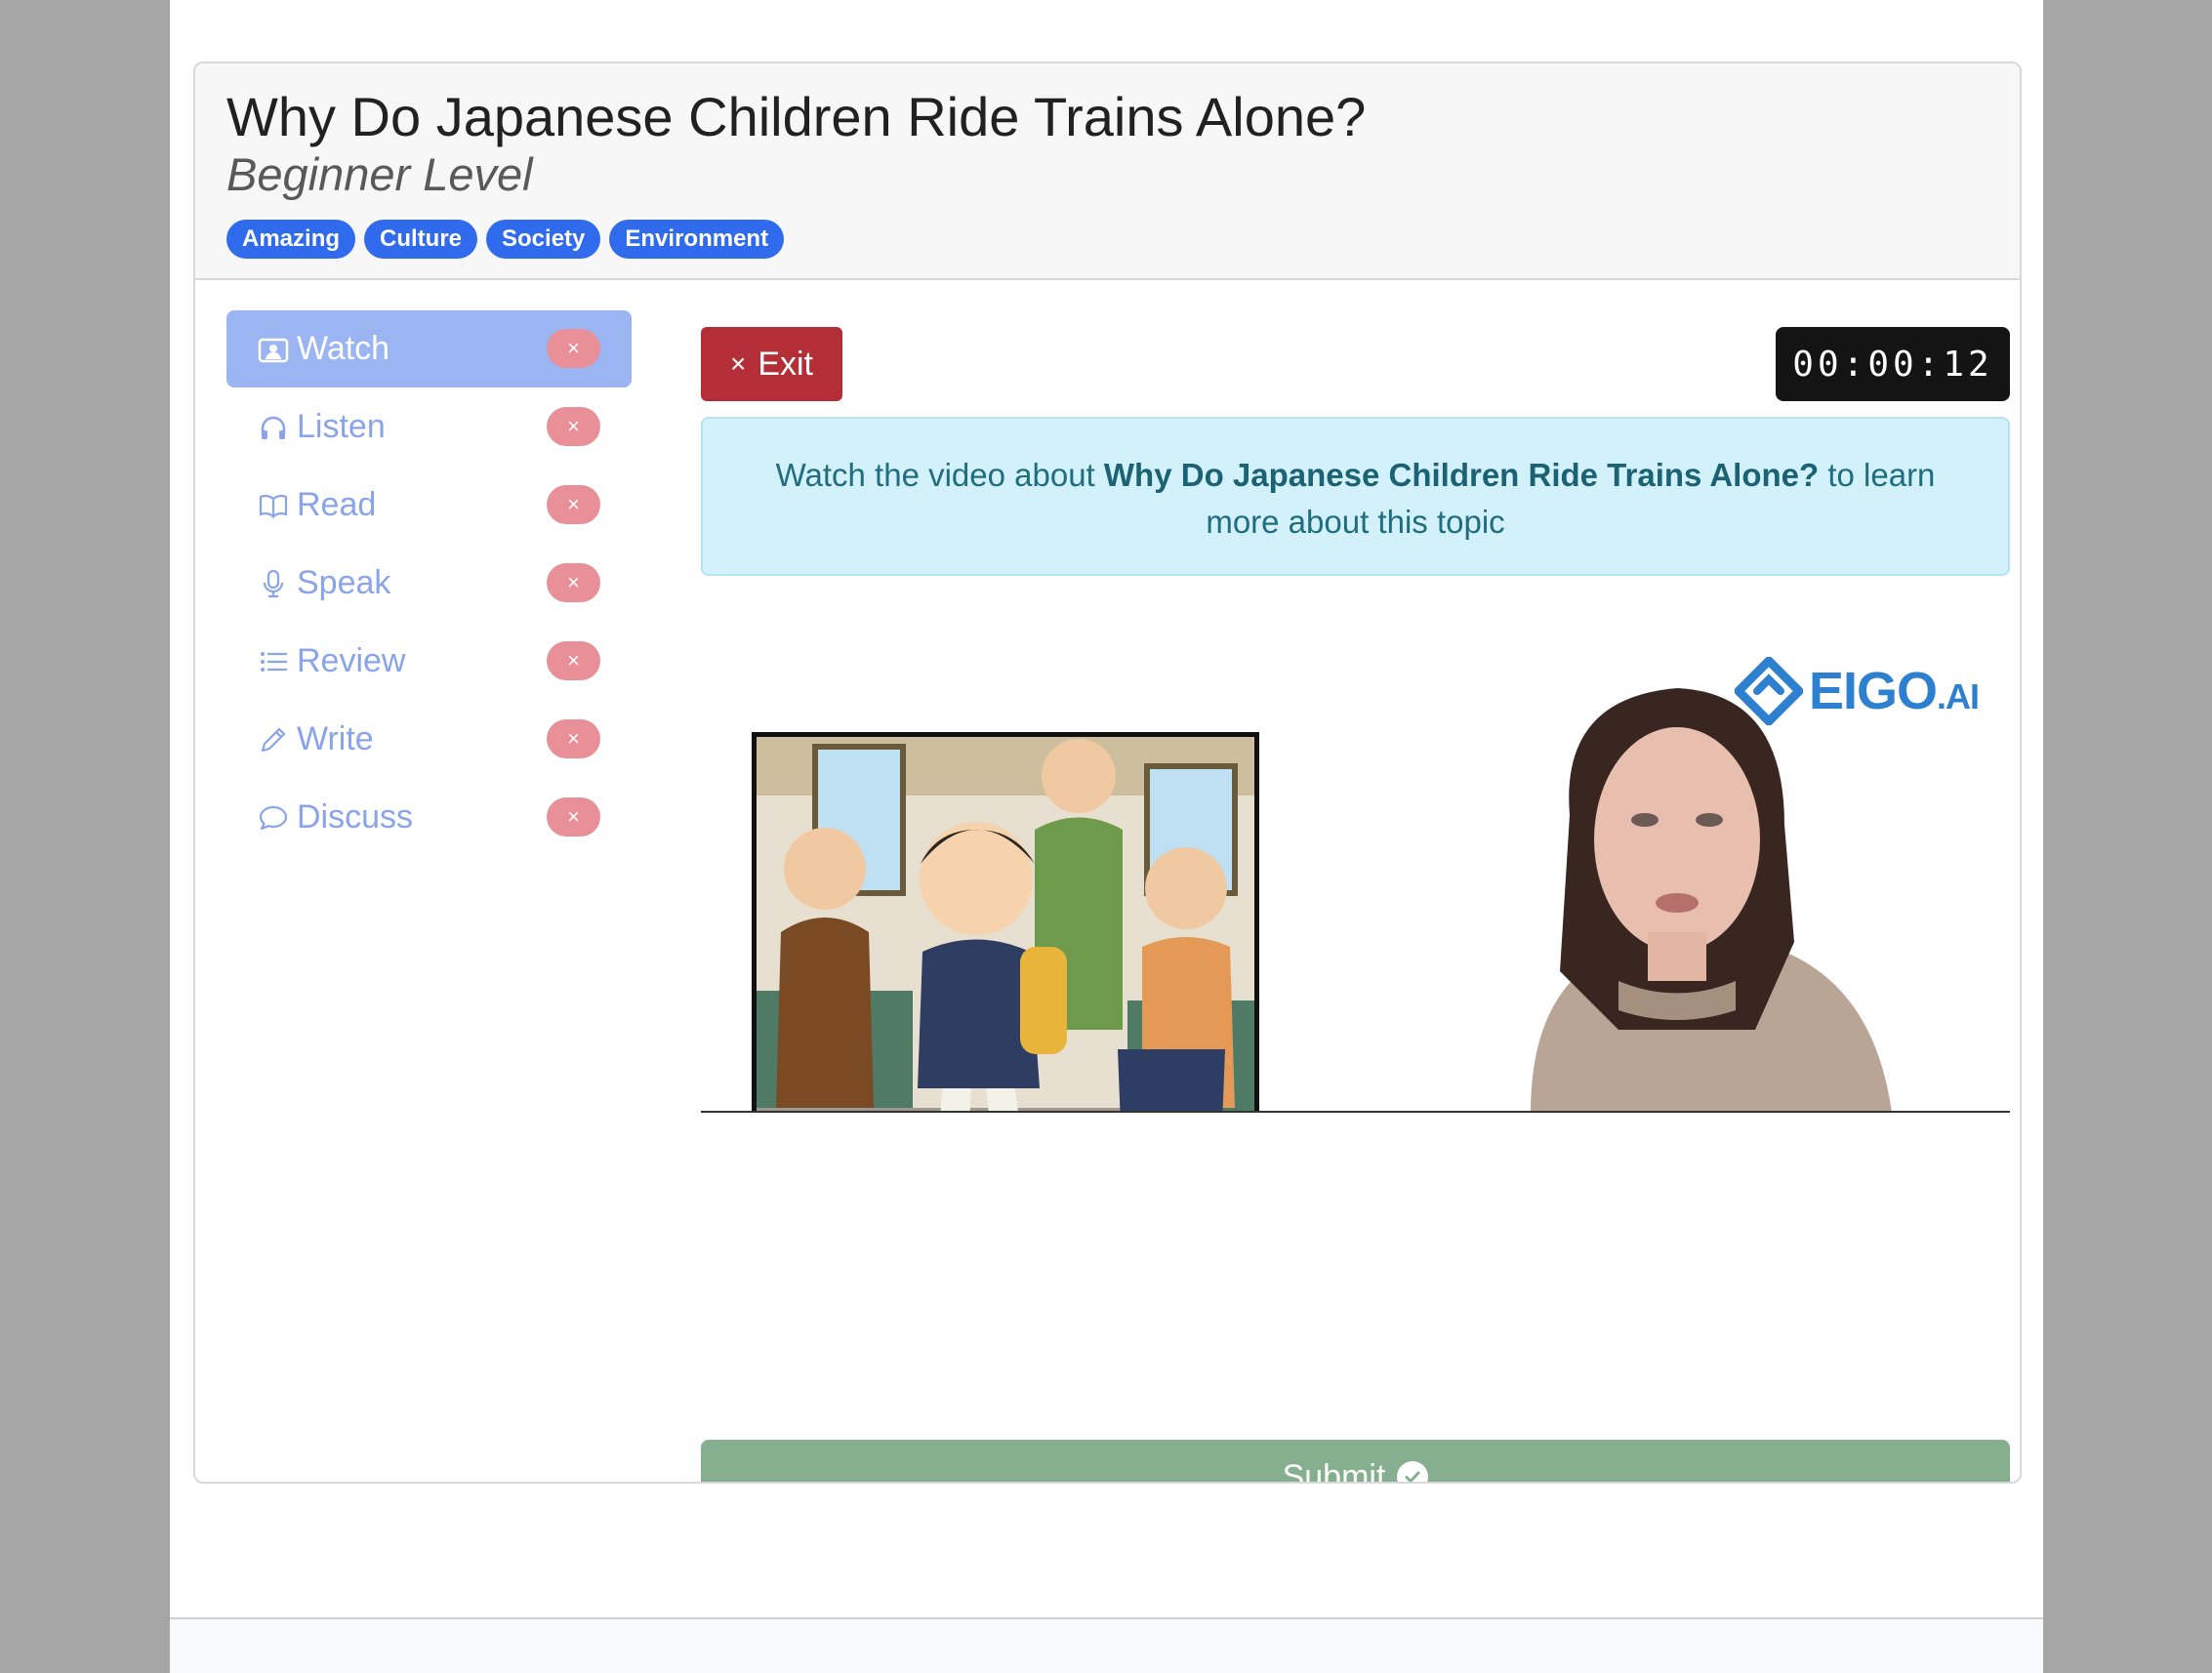 This screenshot has width=2212, height=1673. I want to click on pencil-icon, so click(273, 740).